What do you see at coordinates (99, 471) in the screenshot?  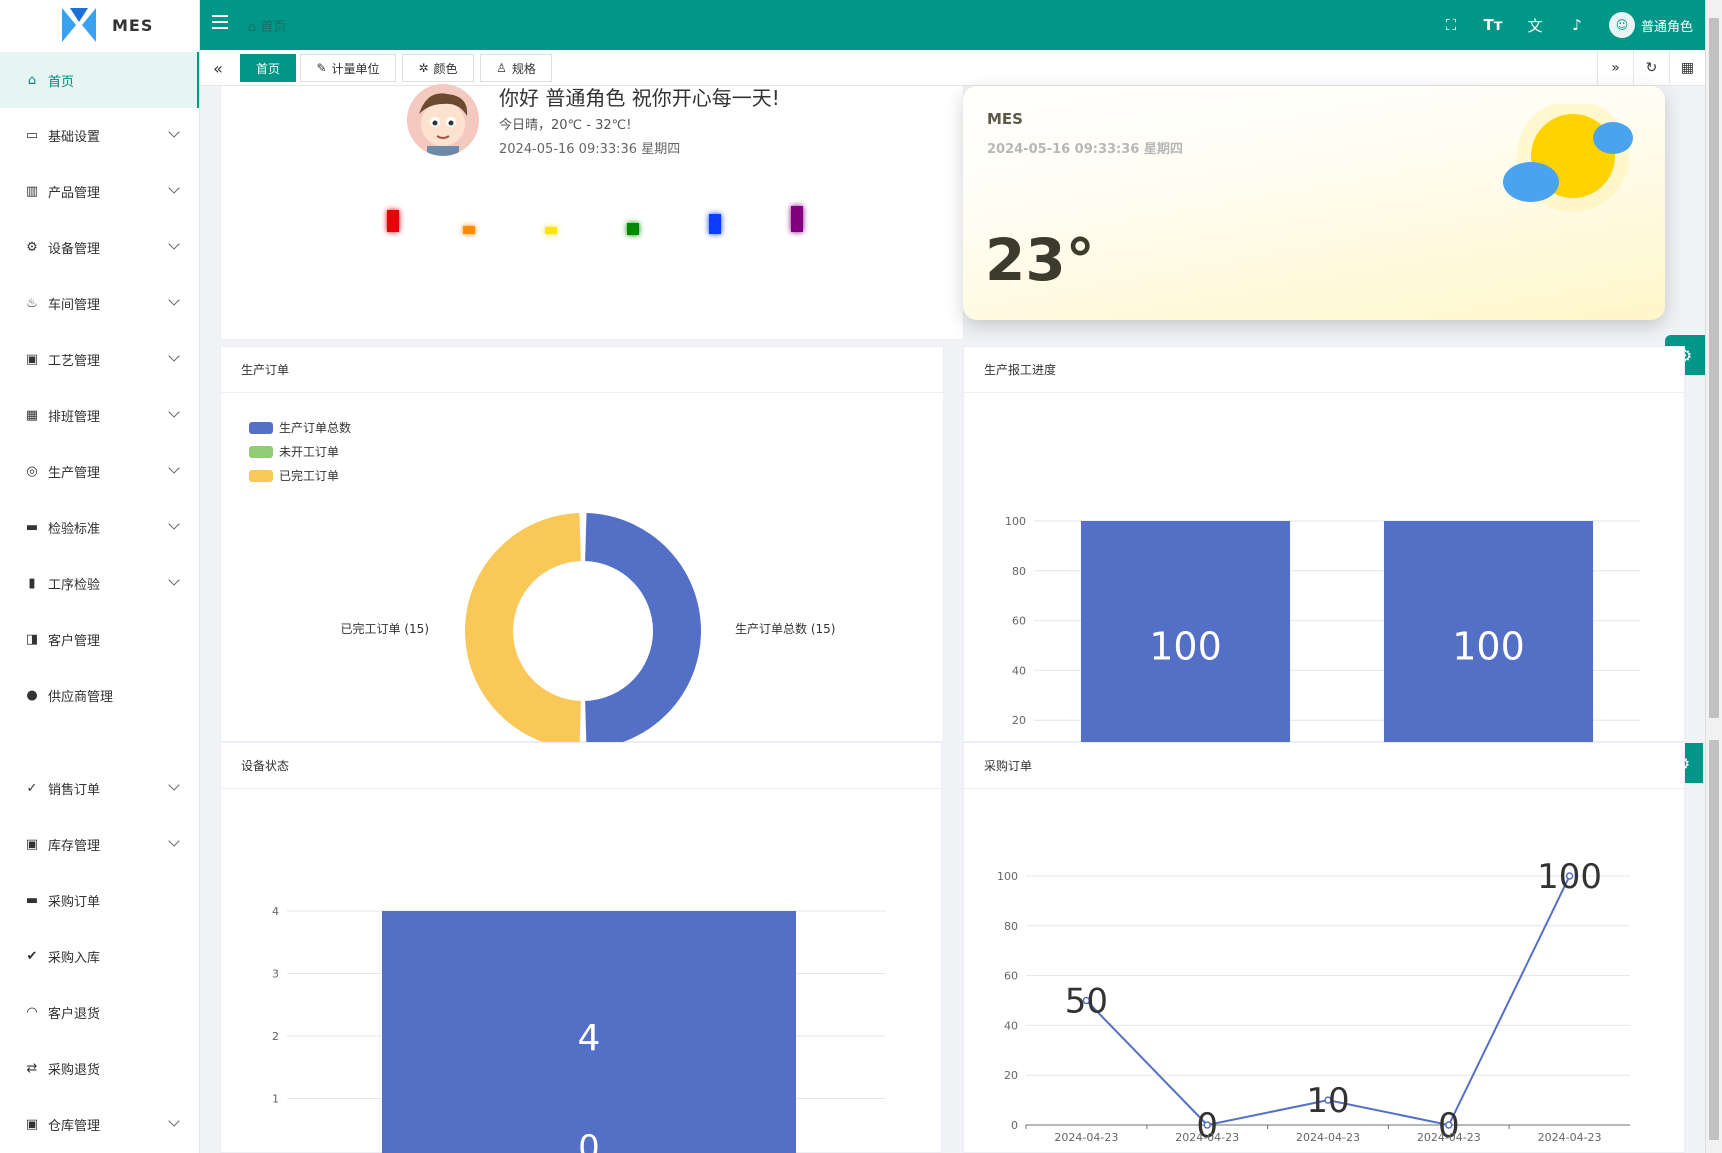 I see `sidebar-item-7: ◎ 生产管理` at bounding box center [99, 471].